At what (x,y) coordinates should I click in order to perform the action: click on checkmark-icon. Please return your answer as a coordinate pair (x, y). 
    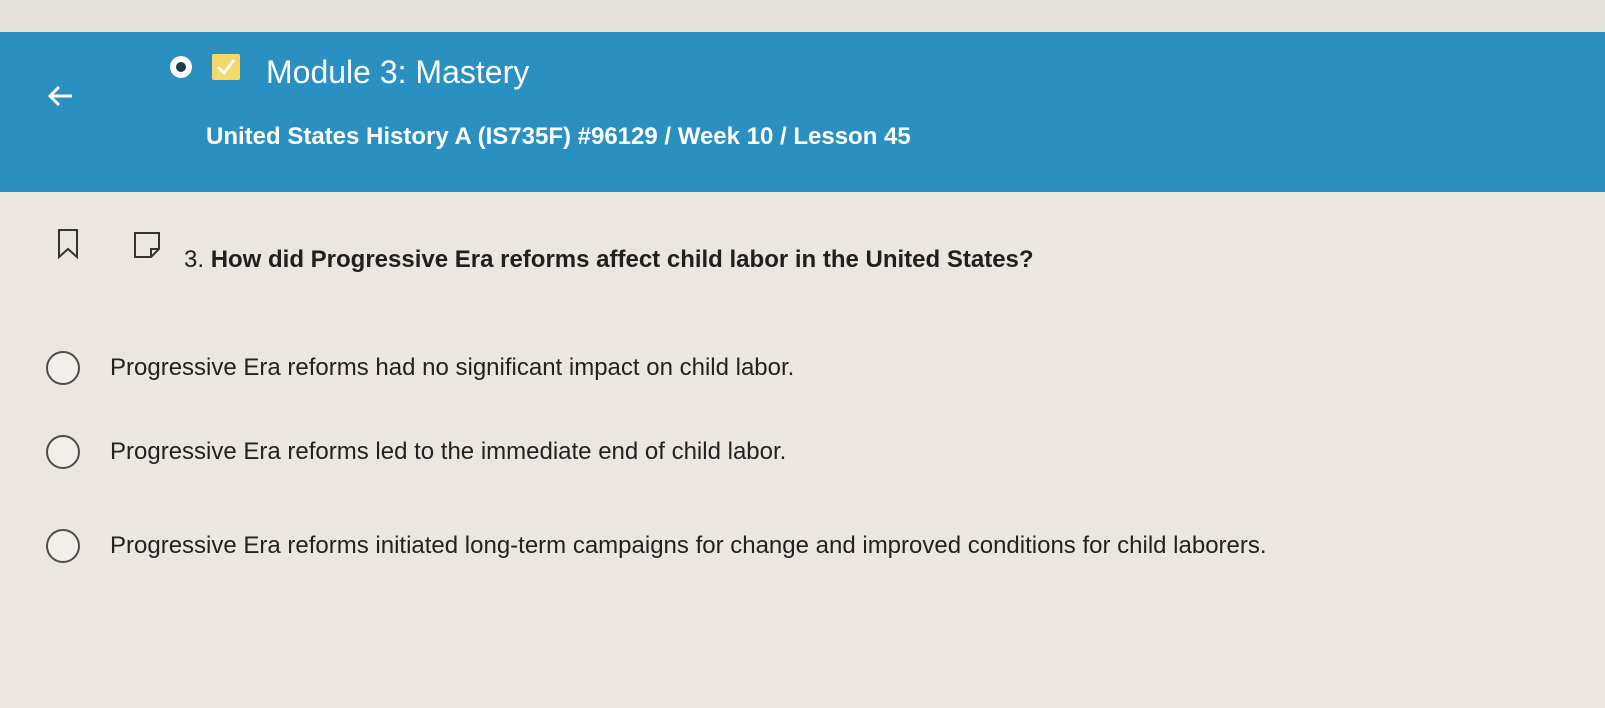
    Looking at the image, I should click on (226, 67).